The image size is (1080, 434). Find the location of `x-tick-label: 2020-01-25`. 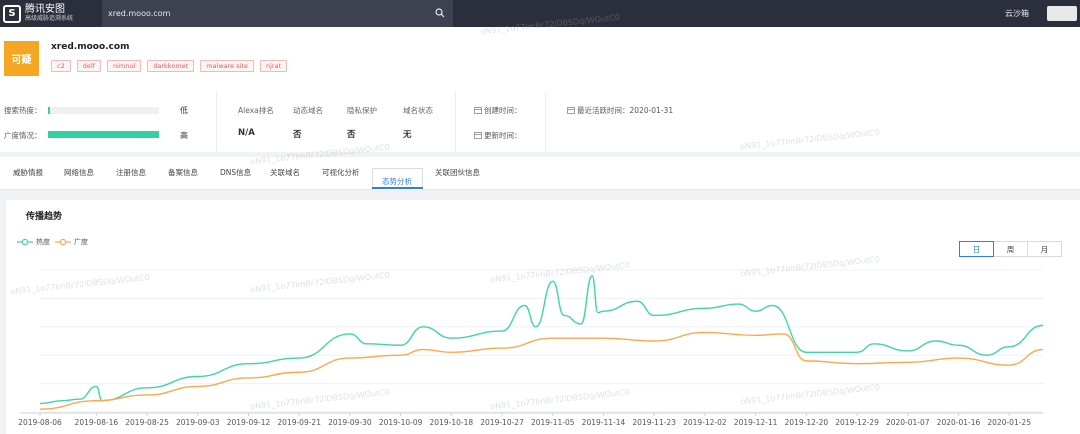

x-tick-label: 2020-01-25 is located at coordinates (1009, 422).